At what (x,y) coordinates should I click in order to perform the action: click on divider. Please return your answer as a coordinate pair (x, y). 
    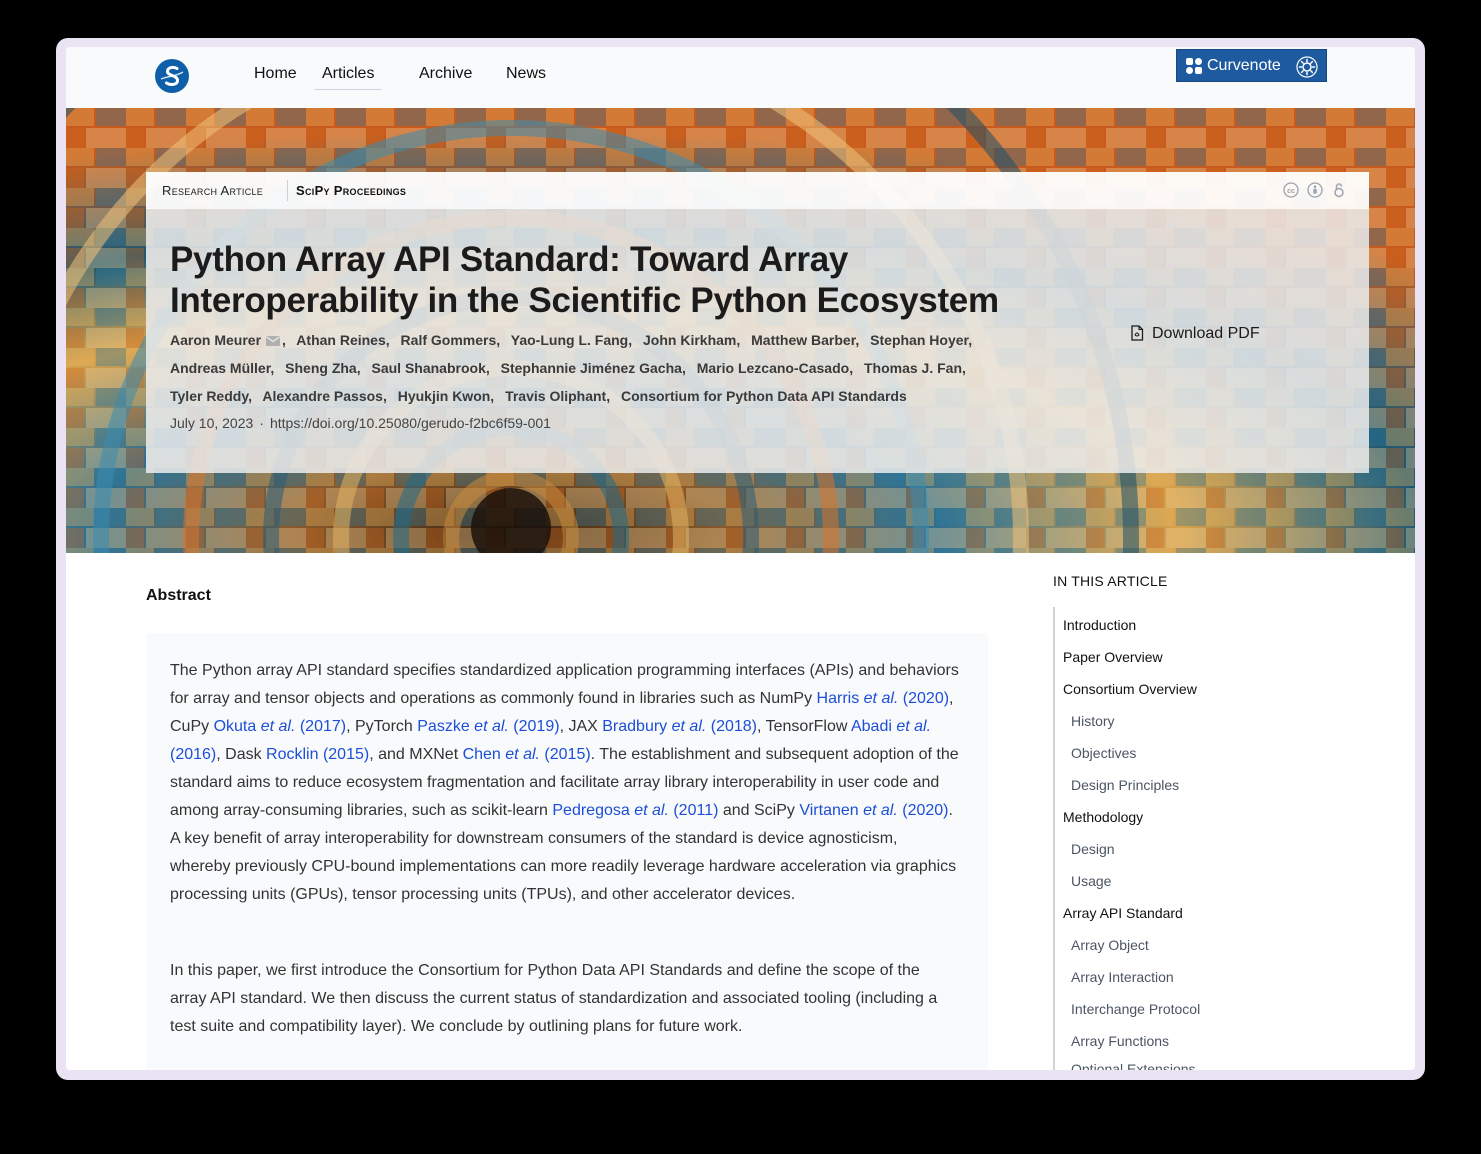
    Looking at the image, I should click on (287, 190).